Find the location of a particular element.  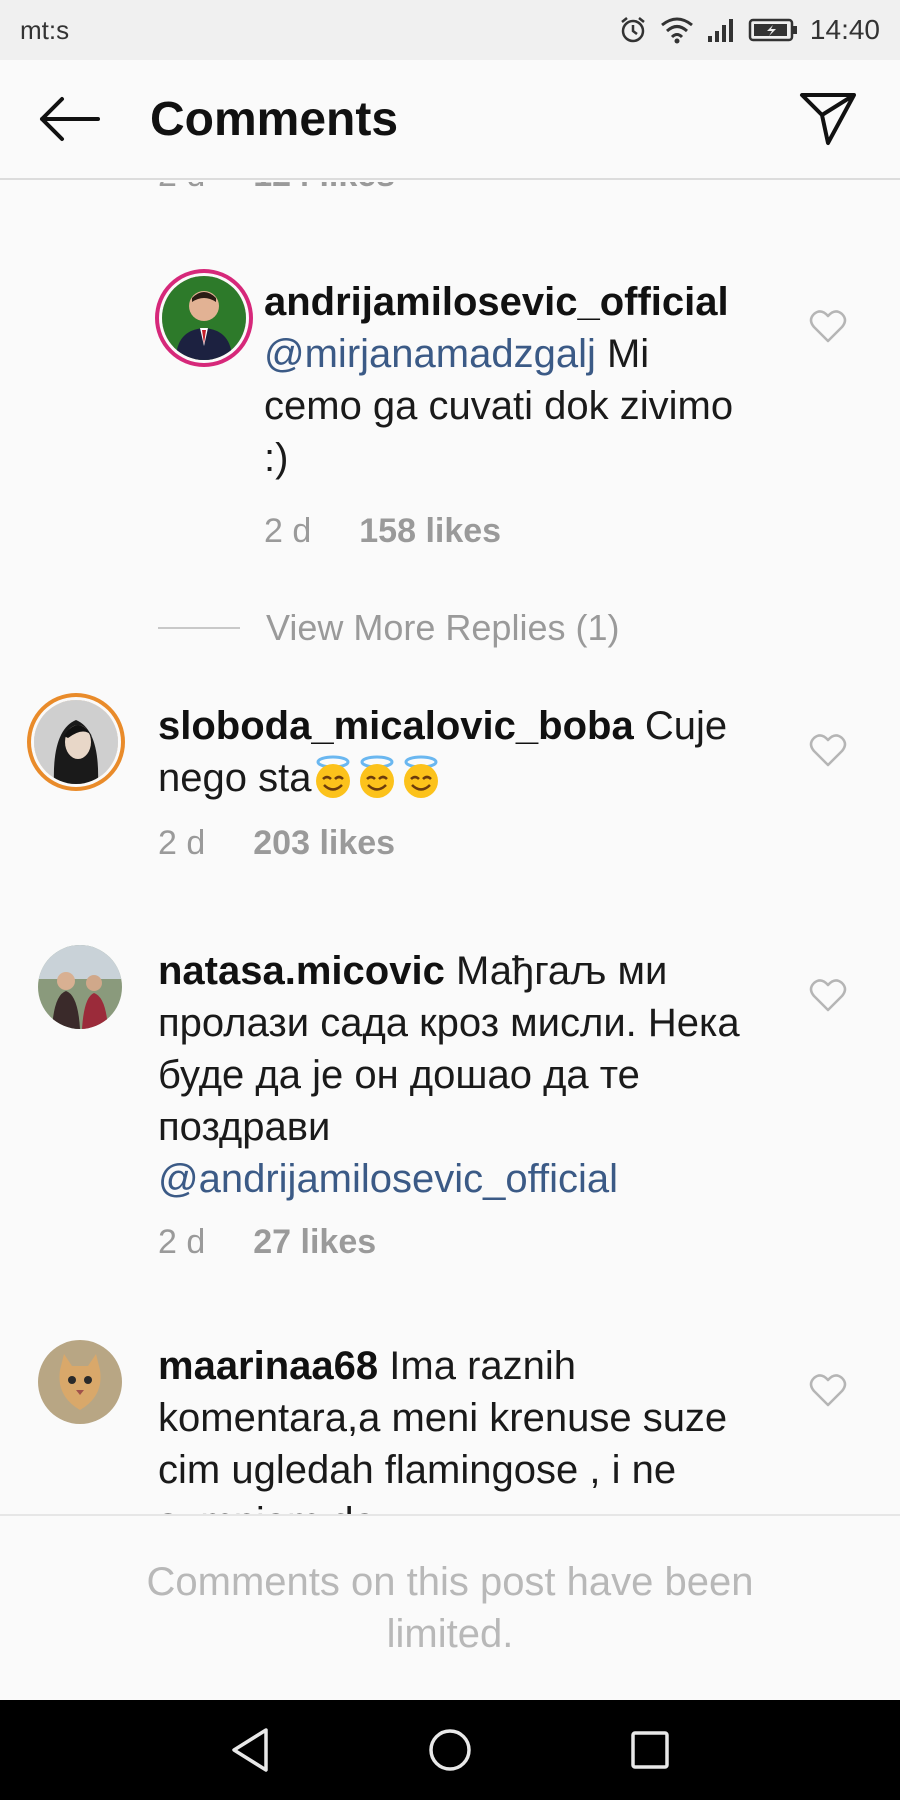

comment-username: natasa.micovic is located at coordinates (301, 971).